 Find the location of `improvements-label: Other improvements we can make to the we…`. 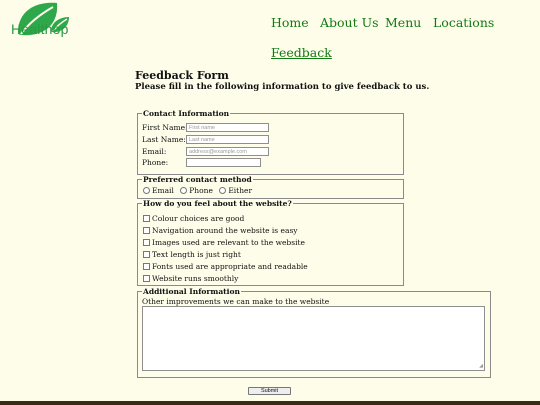

improvements-label: Other improvements we can make to the we… is located at coordinates (236, 301).